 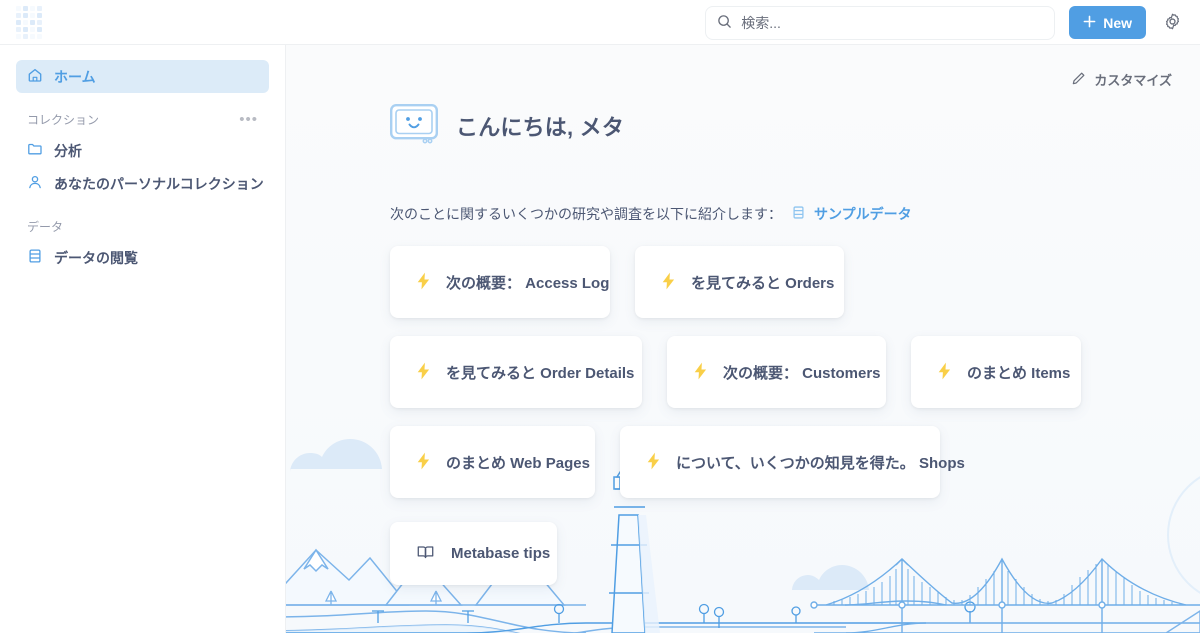 I want to click on xray-card-customers: 次の概要： Customers, so click(x=776, y=372).